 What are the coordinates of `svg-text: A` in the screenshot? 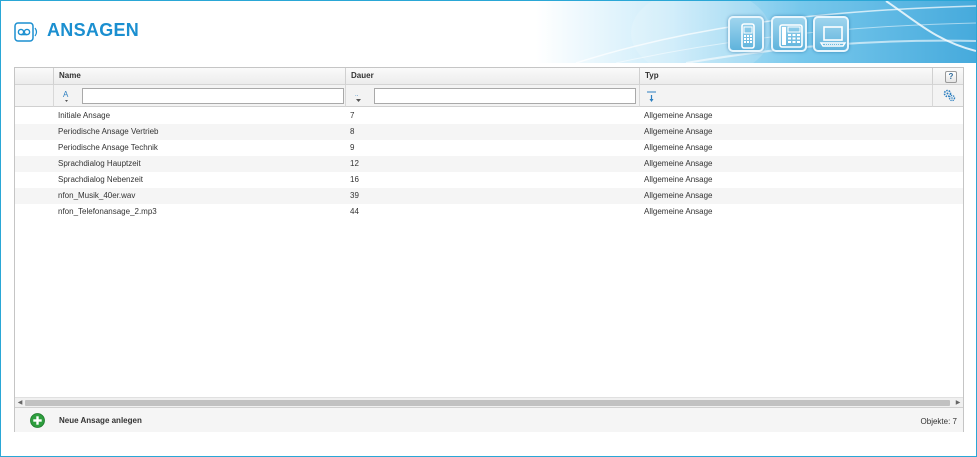 It's located at (66, 94).